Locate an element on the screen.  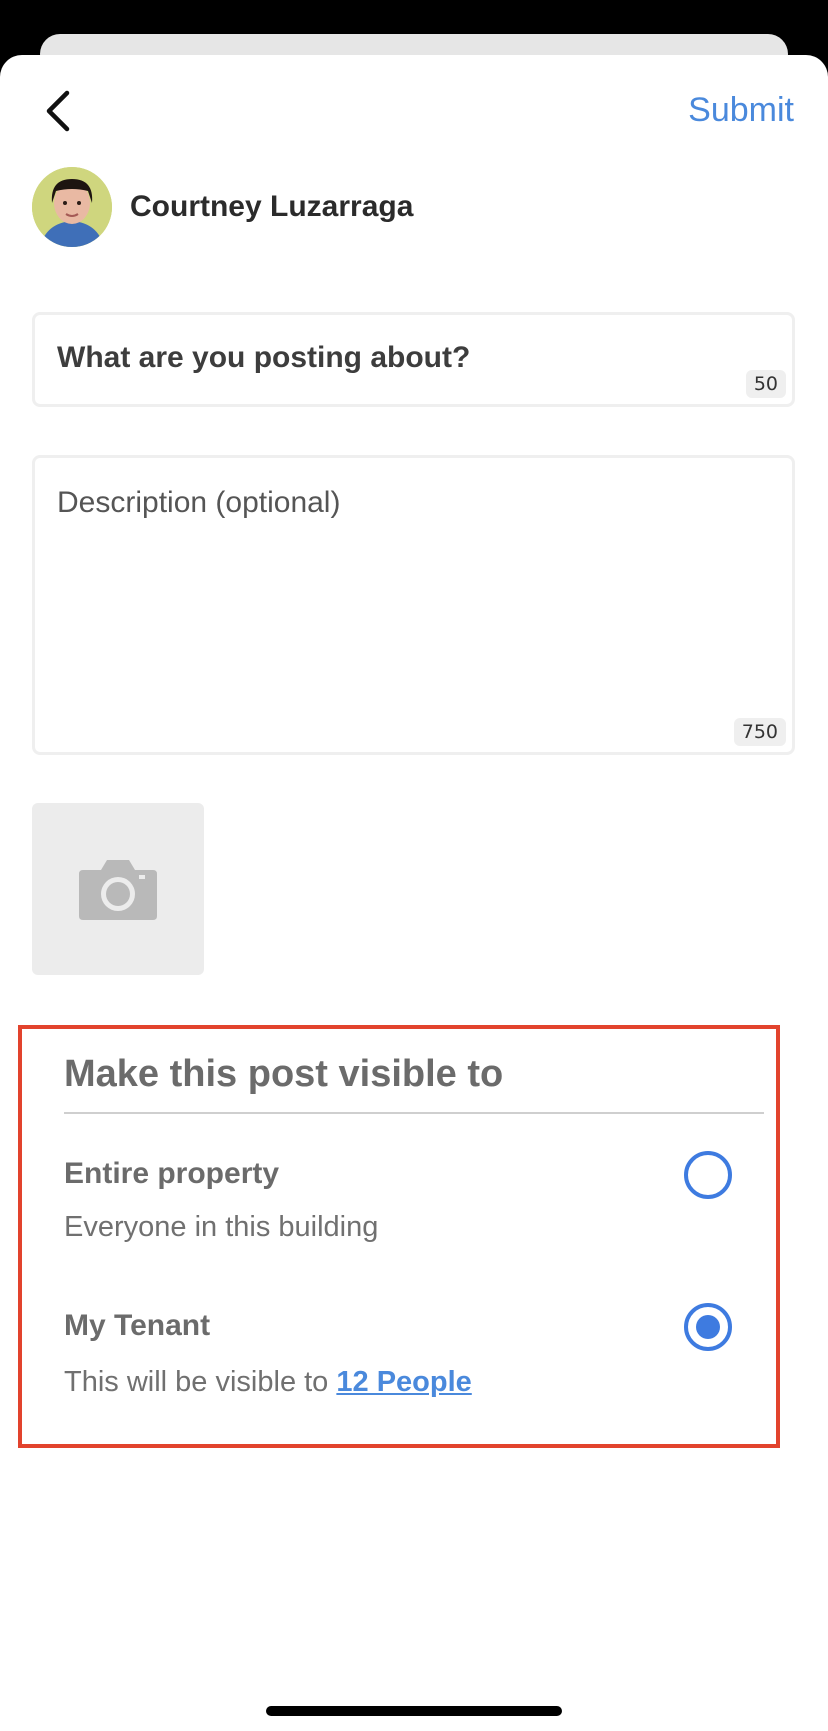
description-char-counter: 750 is located at coordinates (759, 732).